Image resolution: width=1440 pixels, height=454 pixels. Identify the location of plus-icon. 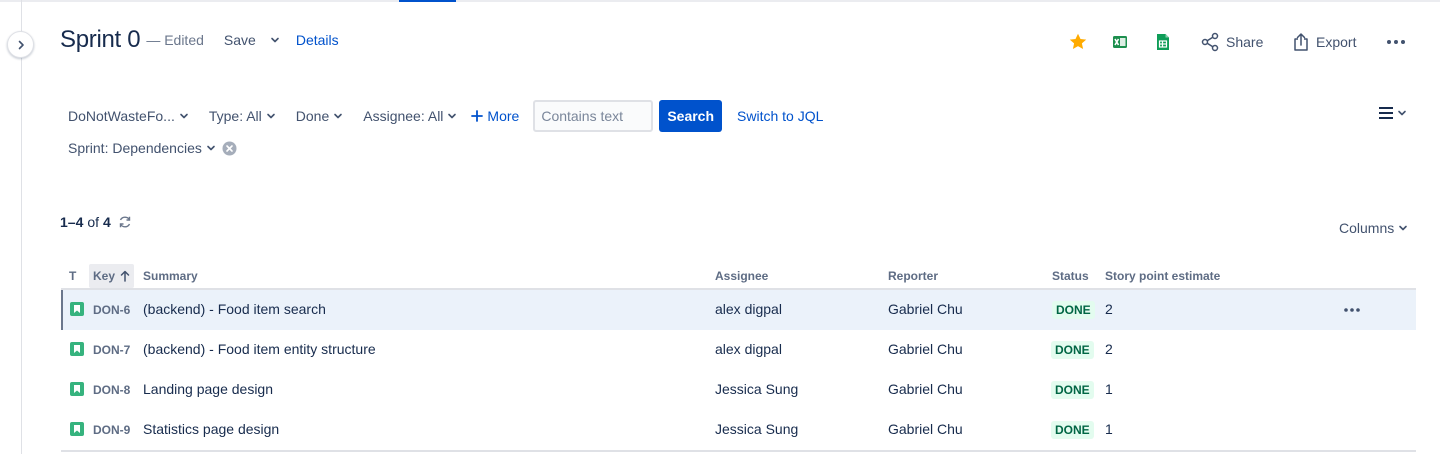
(477, 116).